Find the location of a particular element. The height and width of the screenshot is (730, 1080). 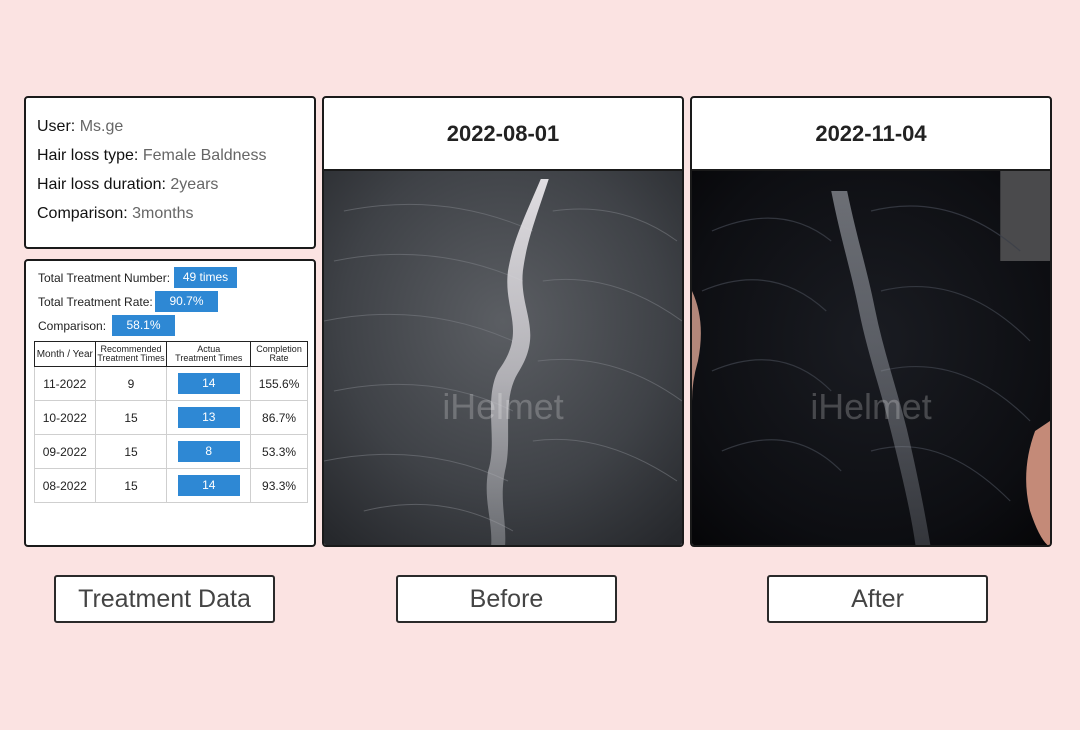

header-completion-text: Completion Rate is located at coordinates (279, 353).